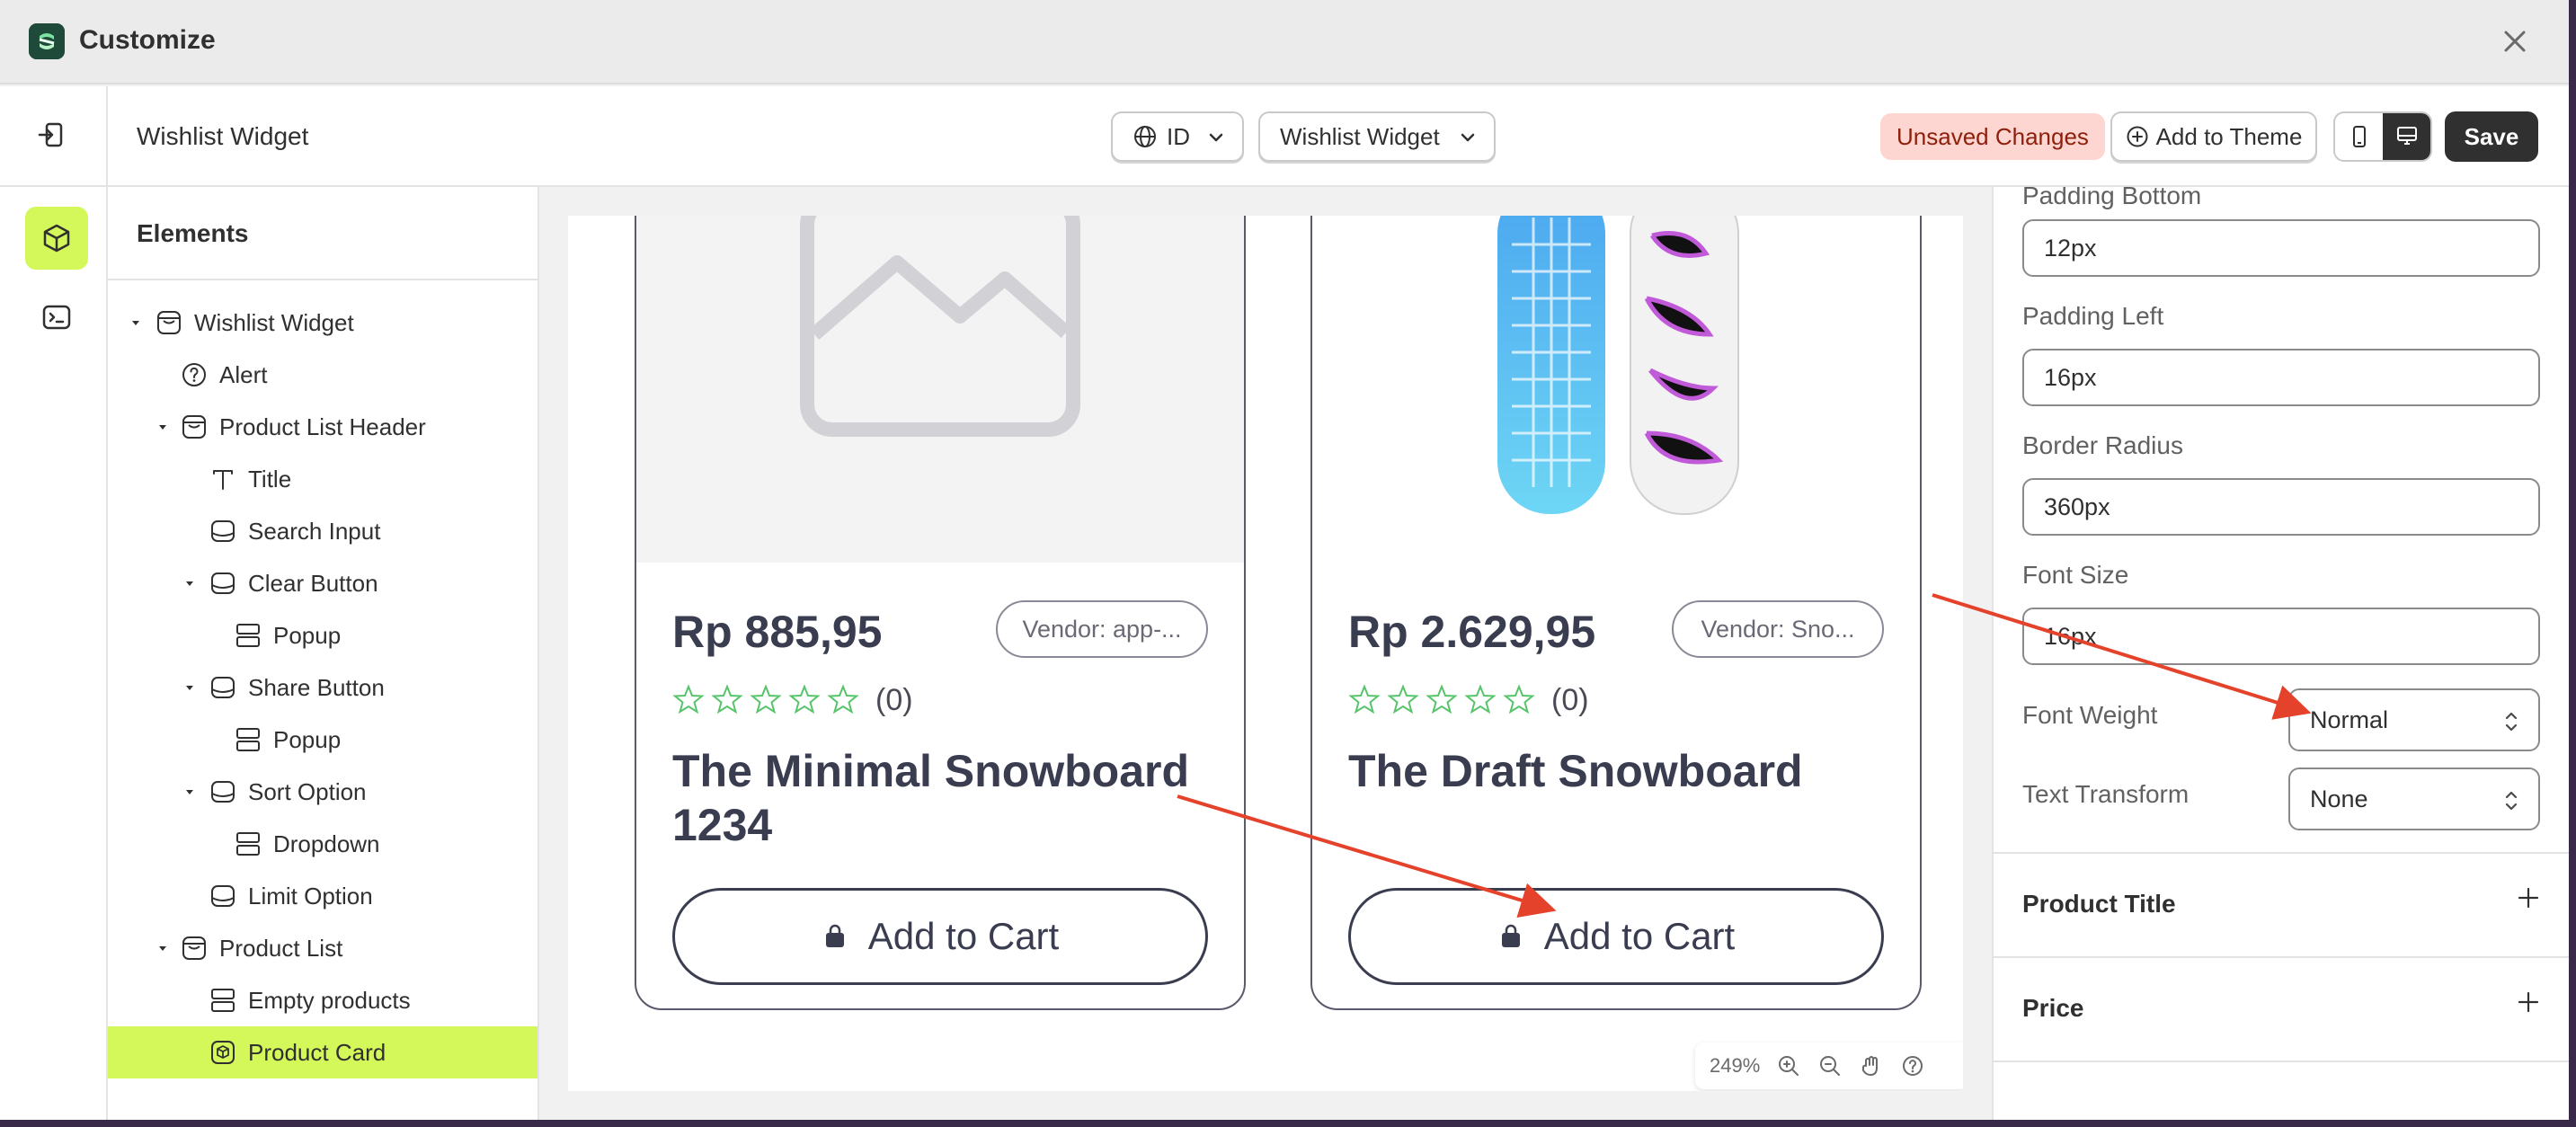 Image resolution: width=2576 pixels, height=1127 pixels. Describe the element at coordinates (2053, 1008) in the screenshot. I see `section-price: Price` at that location.